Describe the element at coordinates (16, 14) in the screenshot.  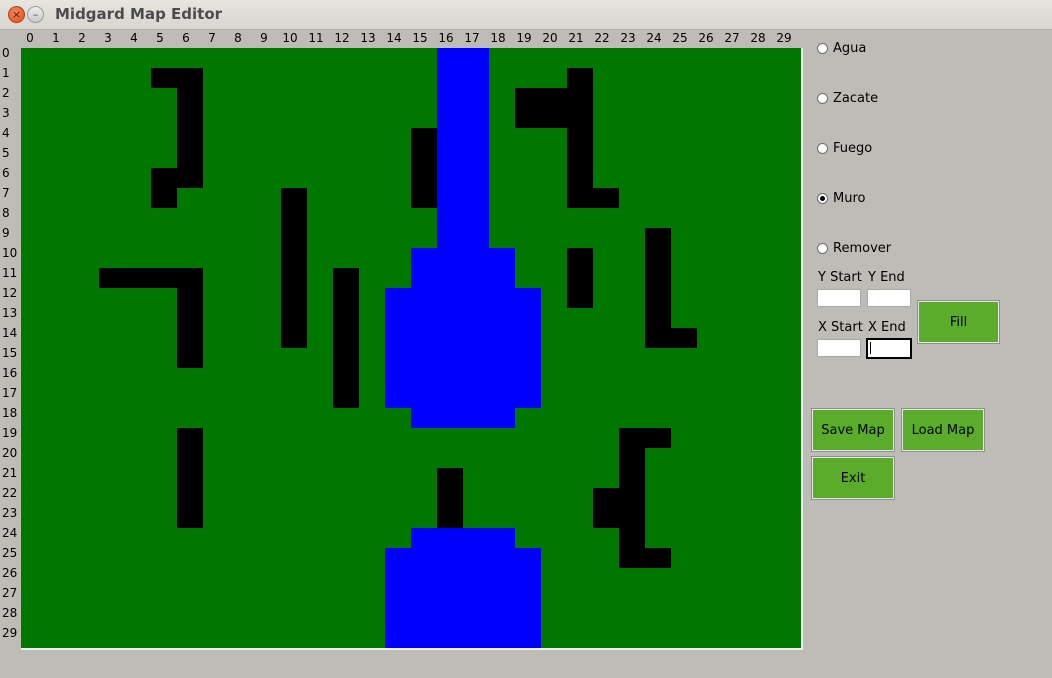
I see `close-window-button: ×` at that location.